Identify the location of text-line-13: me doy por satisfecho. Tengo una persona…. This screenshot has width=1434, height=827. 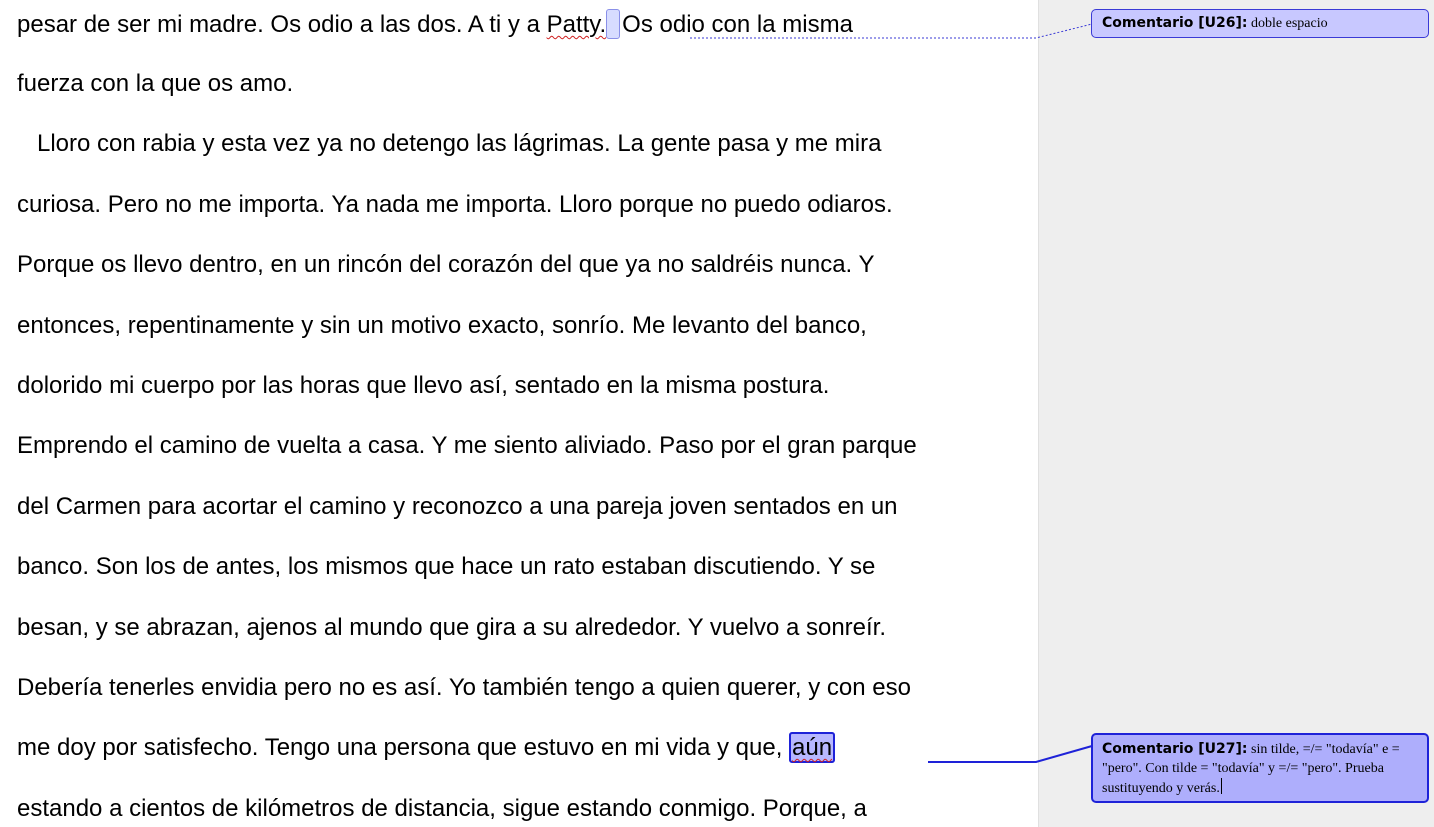
(426, 747).